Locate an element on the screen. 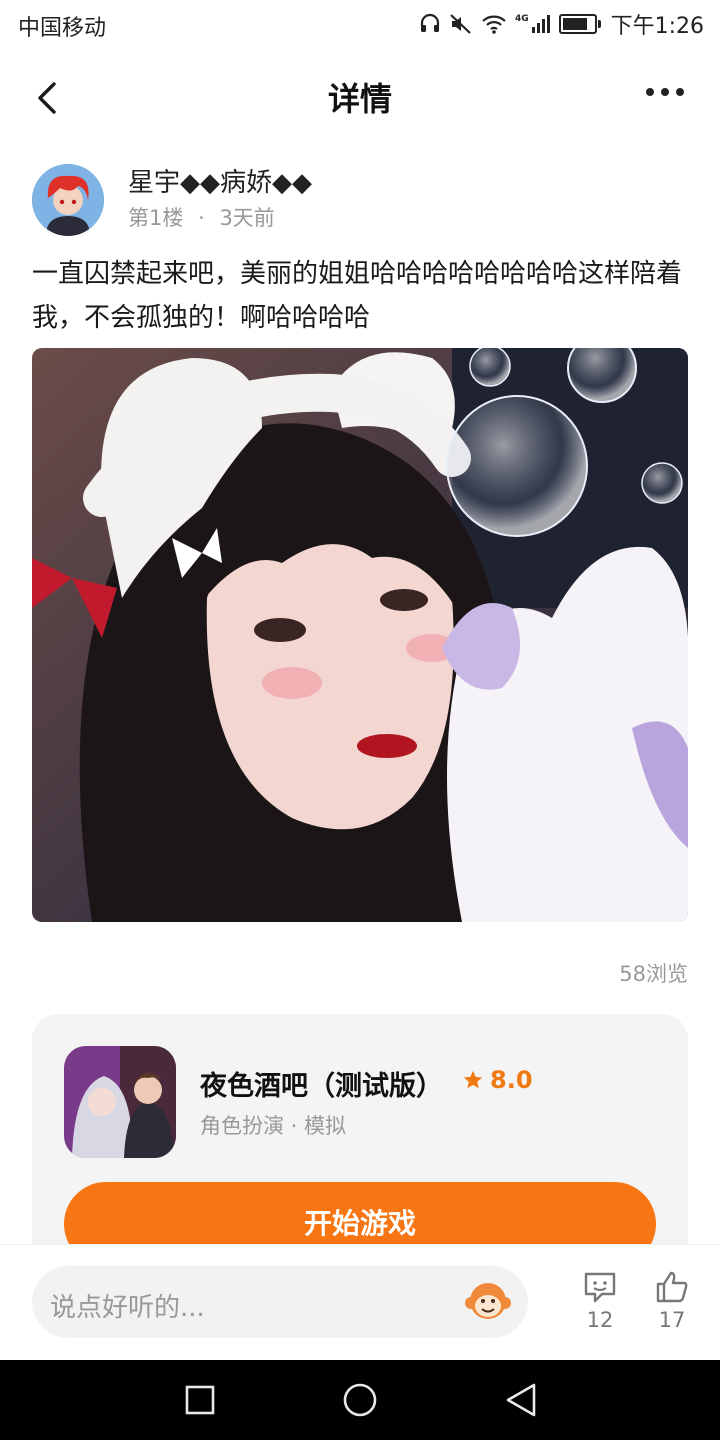 Image resolution: width=720 pixels, height=1440 pixels. post-meta: 第1楼 · 3天前 is located at coordinates (201, 217).